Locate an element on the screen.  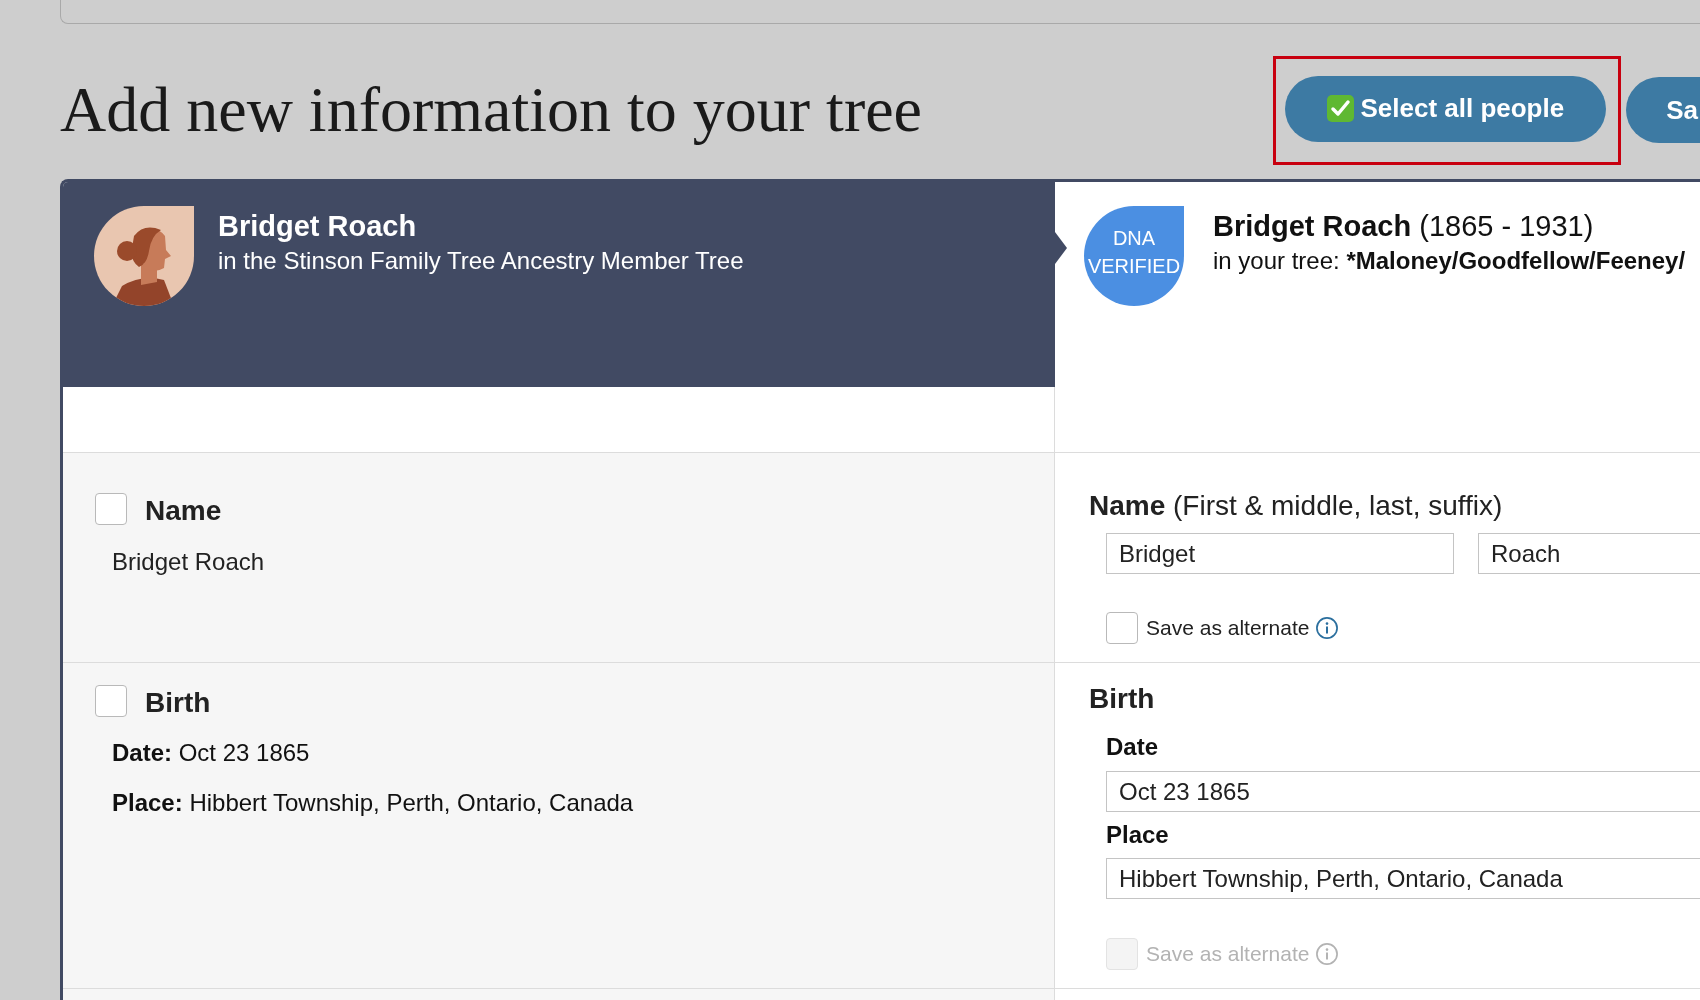
header-button: Sa is located at coordinates (1663, 110).